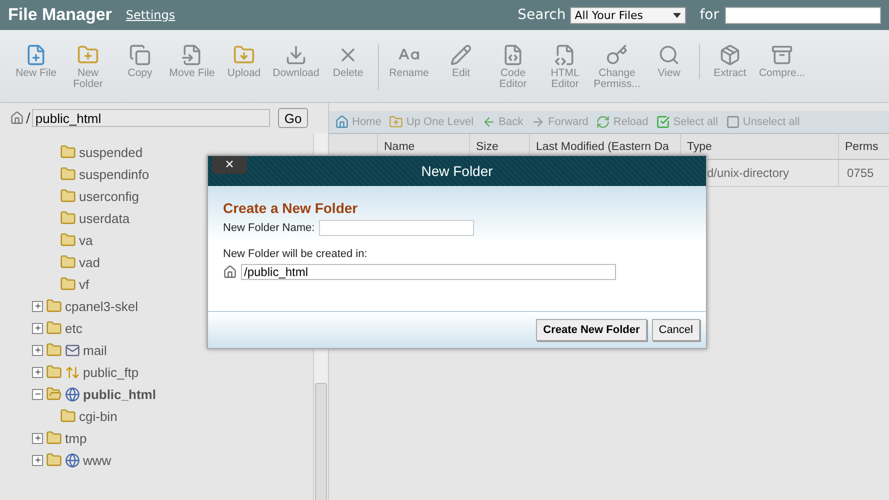 This screenshot has width=889, height=500. What do you see at coordinates (244, 55) in the screenshot?
I see `upload-icon` at bounding box center [244, 55].